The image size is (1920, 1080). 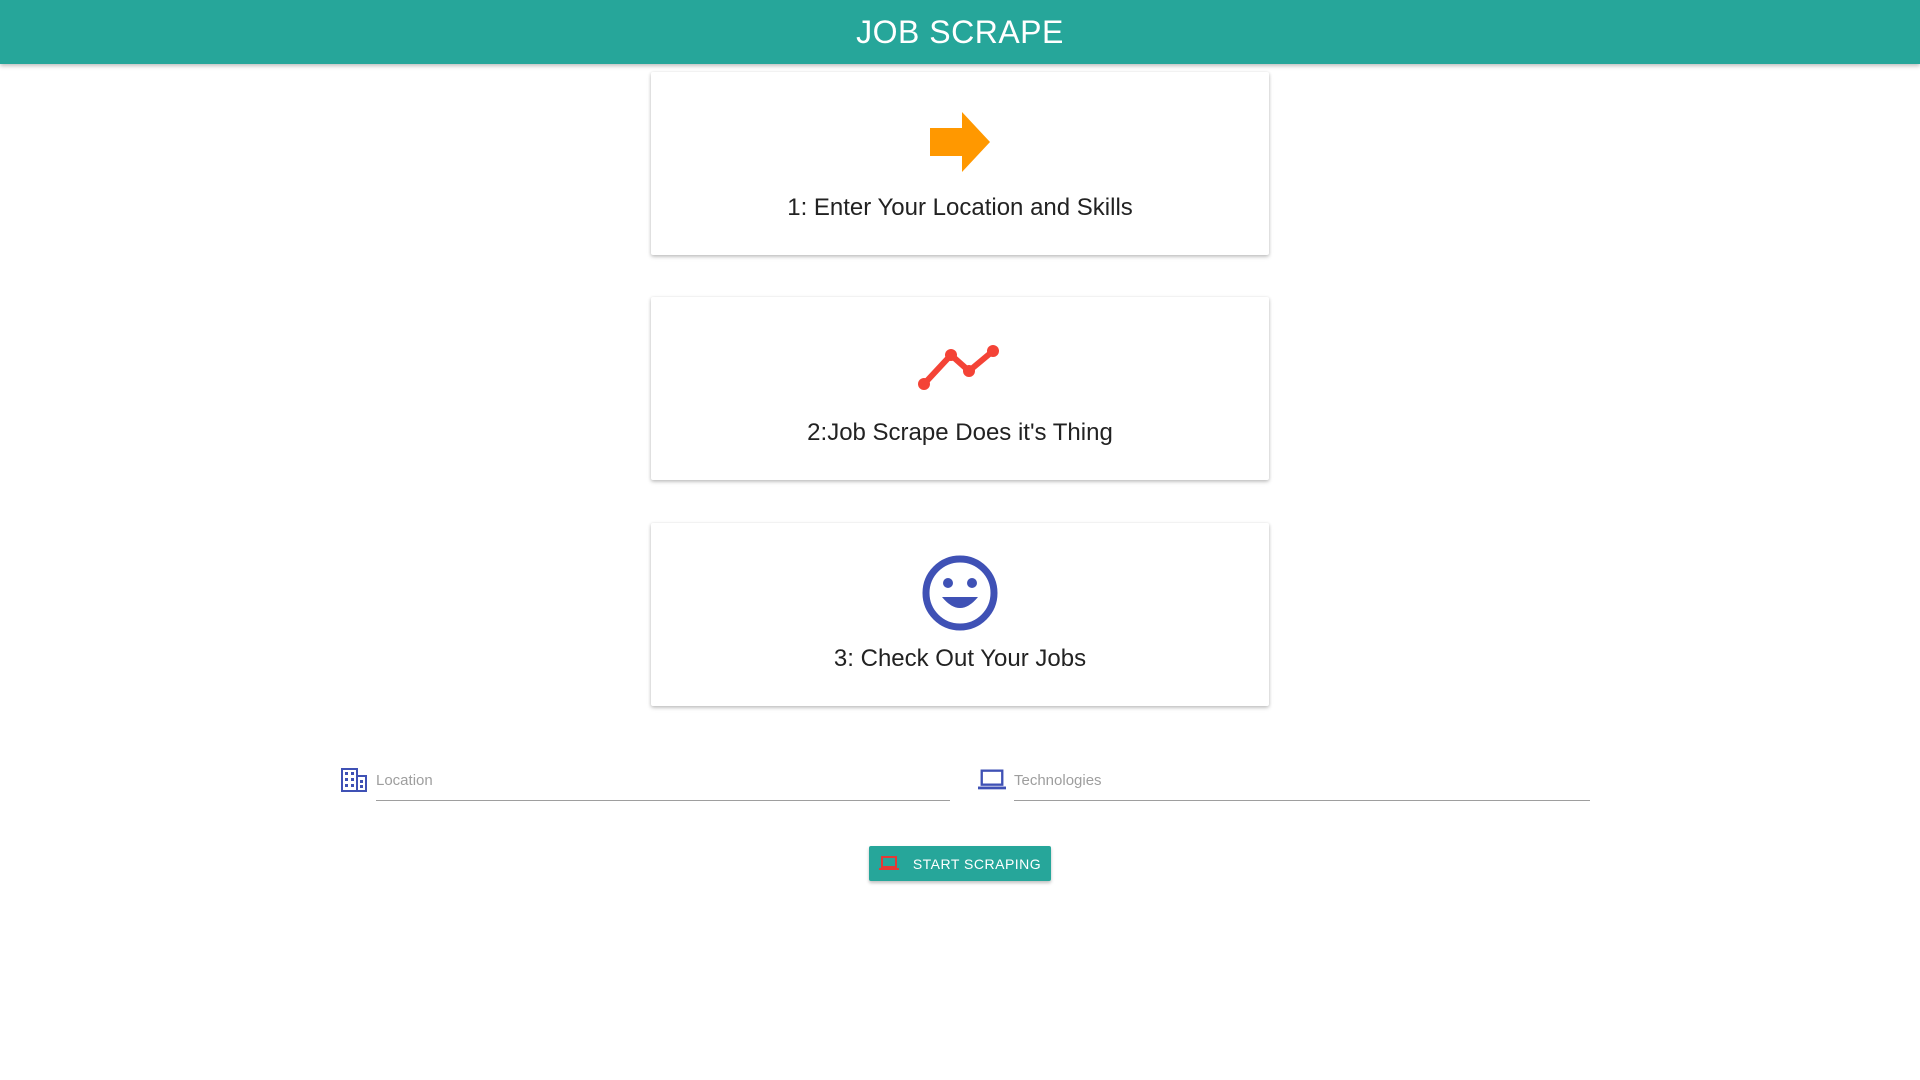 I want to click on start-scraping-button: START SCRAPING, so click(x=960, y=863).